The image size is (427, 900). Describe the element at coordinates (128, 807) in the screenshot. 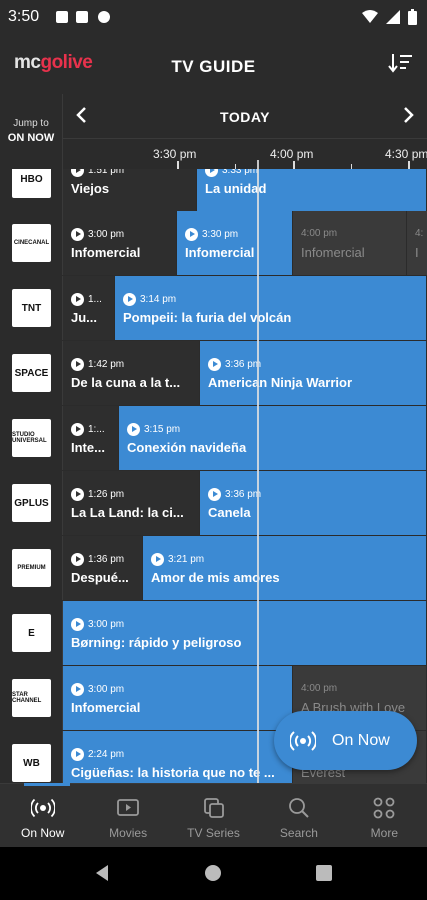

I see `movie-icon` at that location.